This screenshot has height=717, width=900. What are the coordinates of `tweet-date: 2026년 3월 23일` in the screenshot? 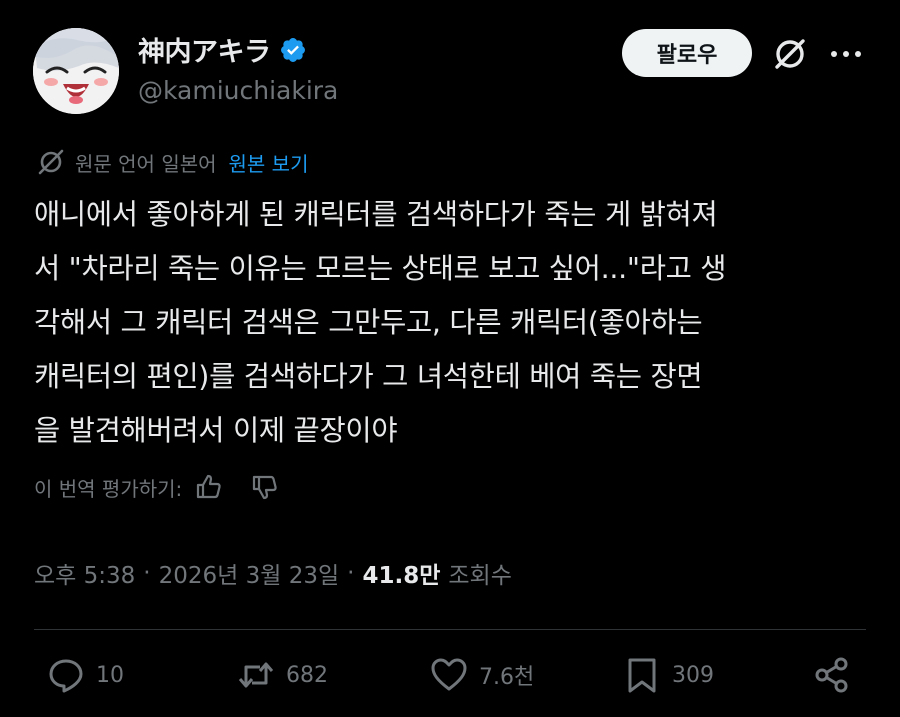 It's located at (249, 573).